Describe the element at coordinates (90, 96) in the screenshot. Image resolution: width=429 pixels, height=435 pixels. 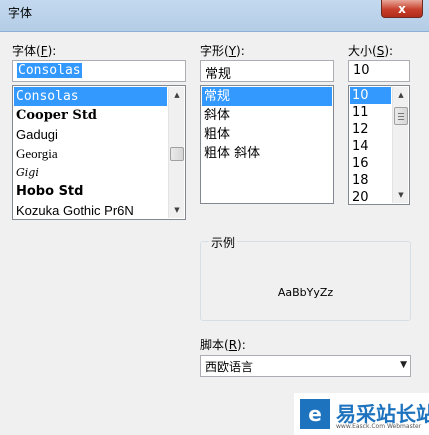
I see `font-item-consolas: Consolas` at that location.